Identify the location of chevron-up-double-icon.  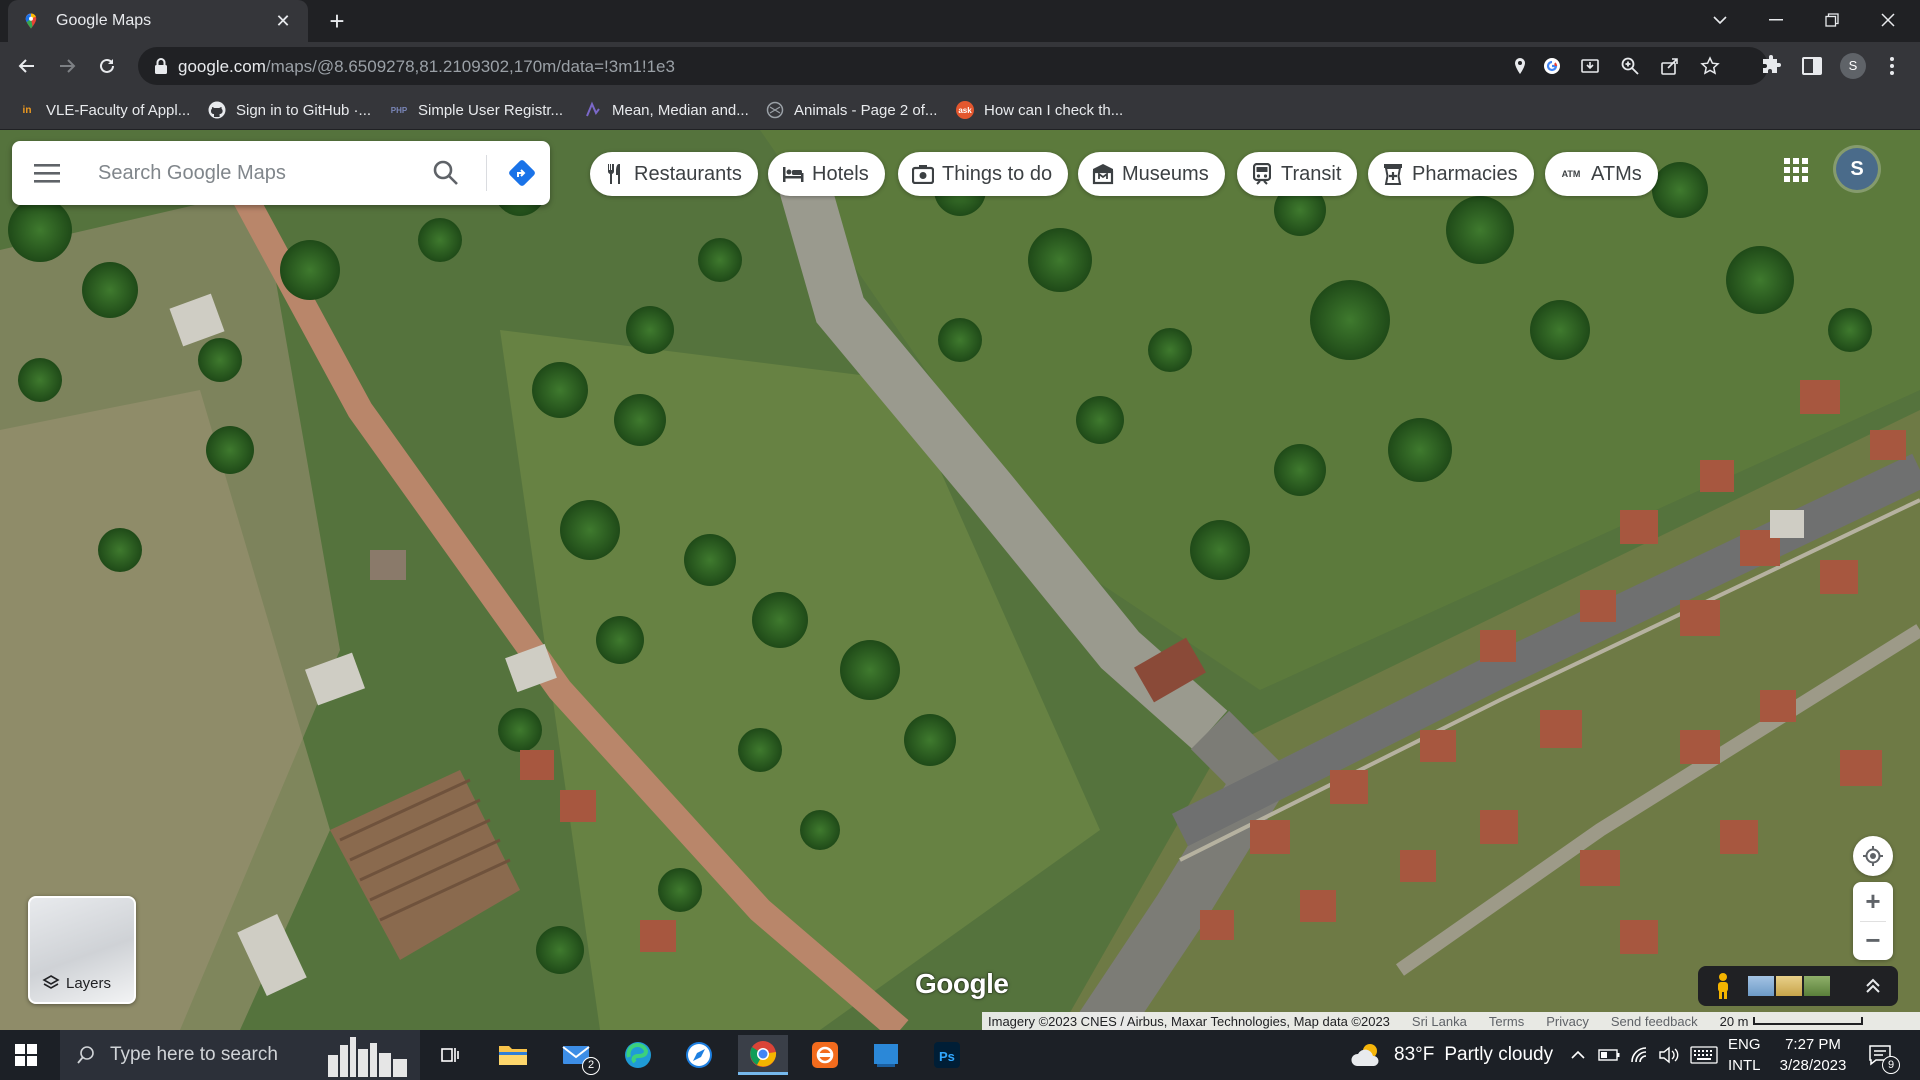
(1873, 986).